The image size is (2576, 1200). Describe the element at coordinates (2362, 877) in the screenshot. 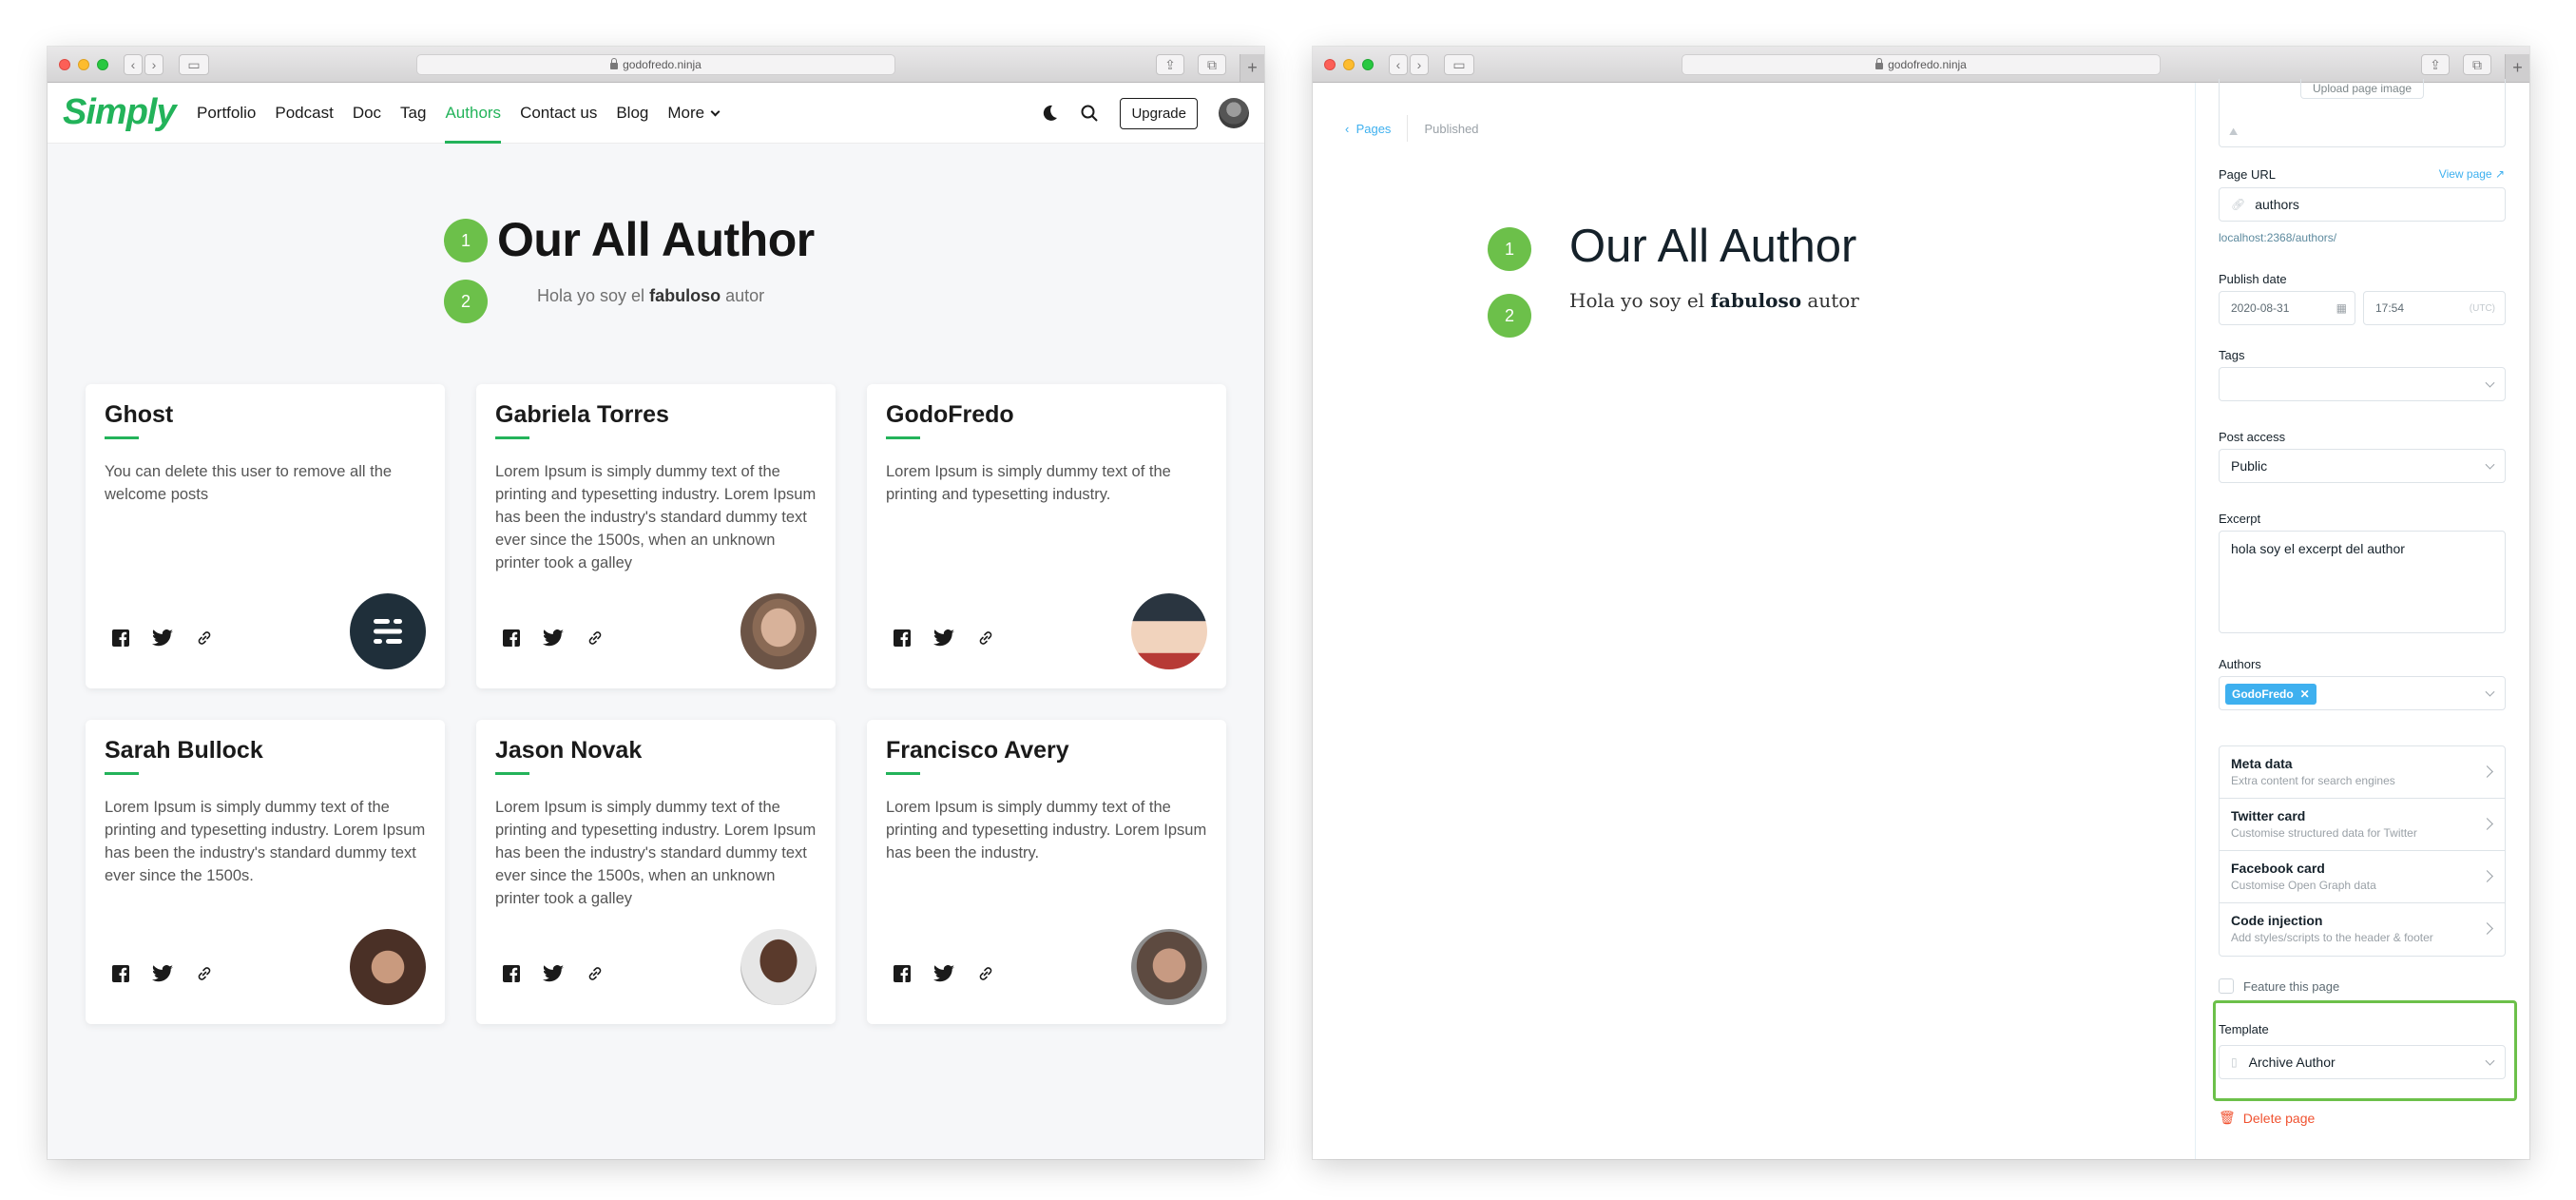

I see `facebook-card-item: Facebook card Customise Open Graph data` at that location.